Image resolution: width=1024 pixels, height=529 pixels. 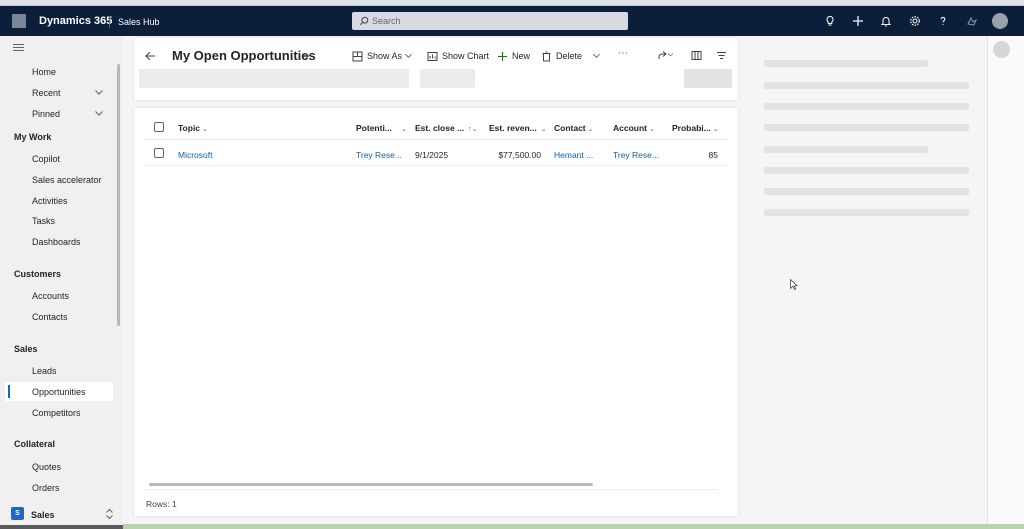 I want to click on far-right-rail, so click(x=1005, y=282).